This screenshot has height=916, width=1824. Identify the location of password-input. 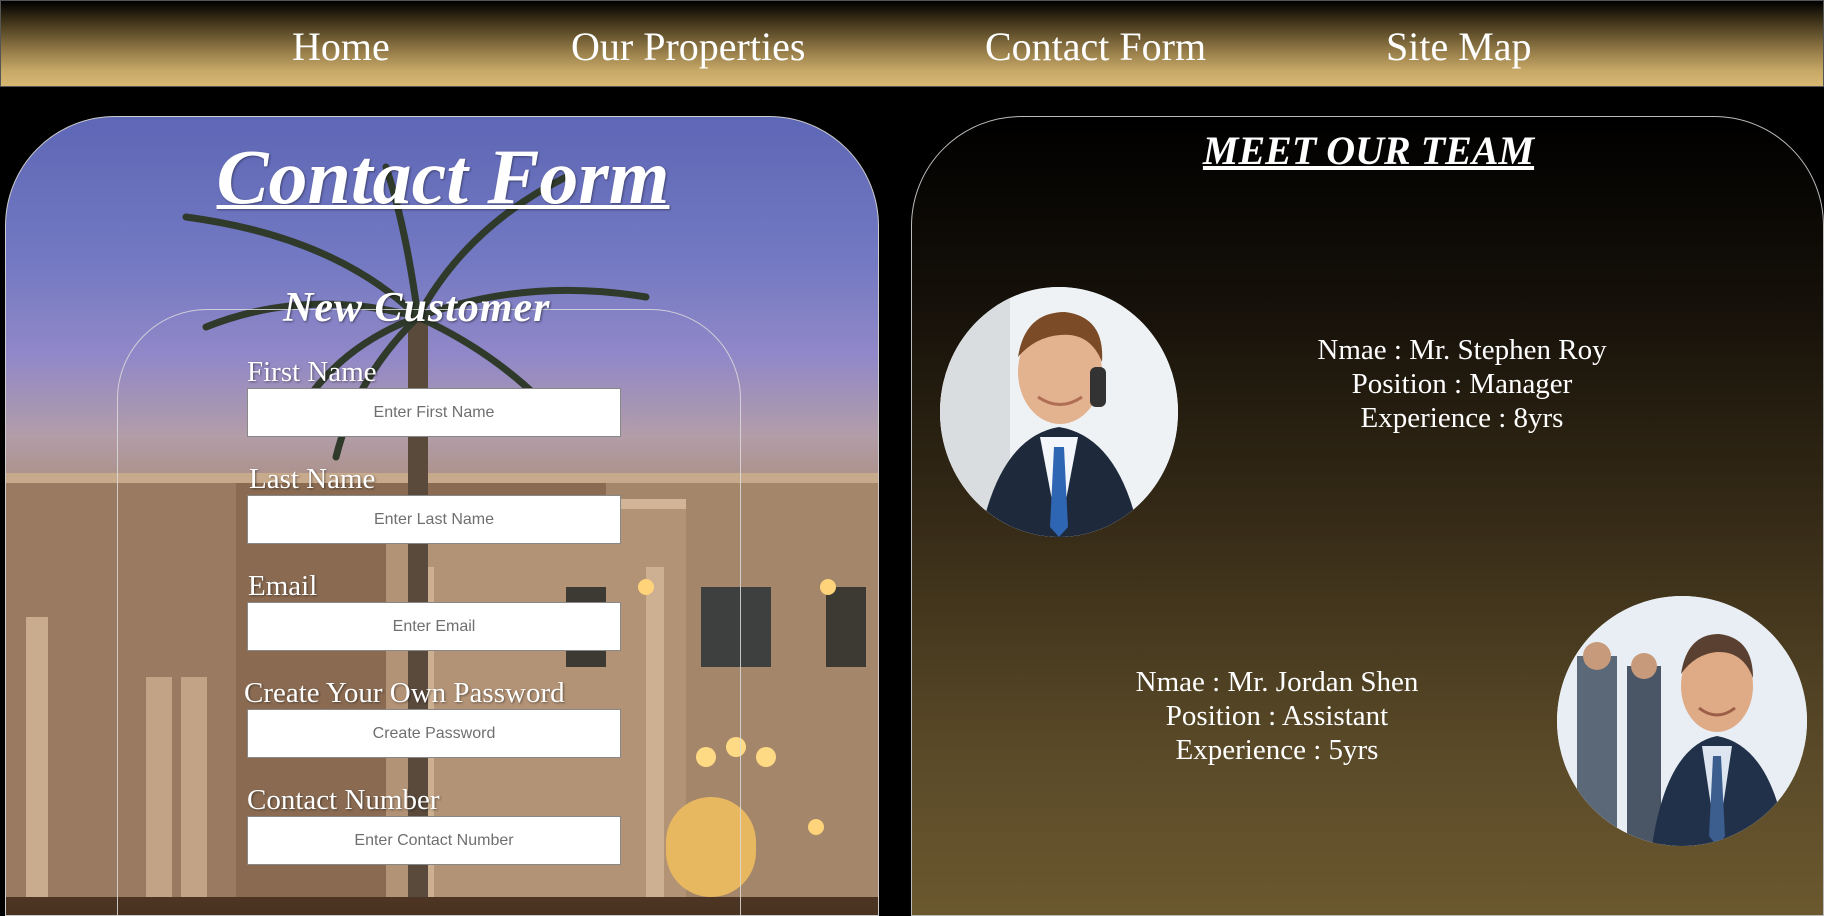
(434, 733).